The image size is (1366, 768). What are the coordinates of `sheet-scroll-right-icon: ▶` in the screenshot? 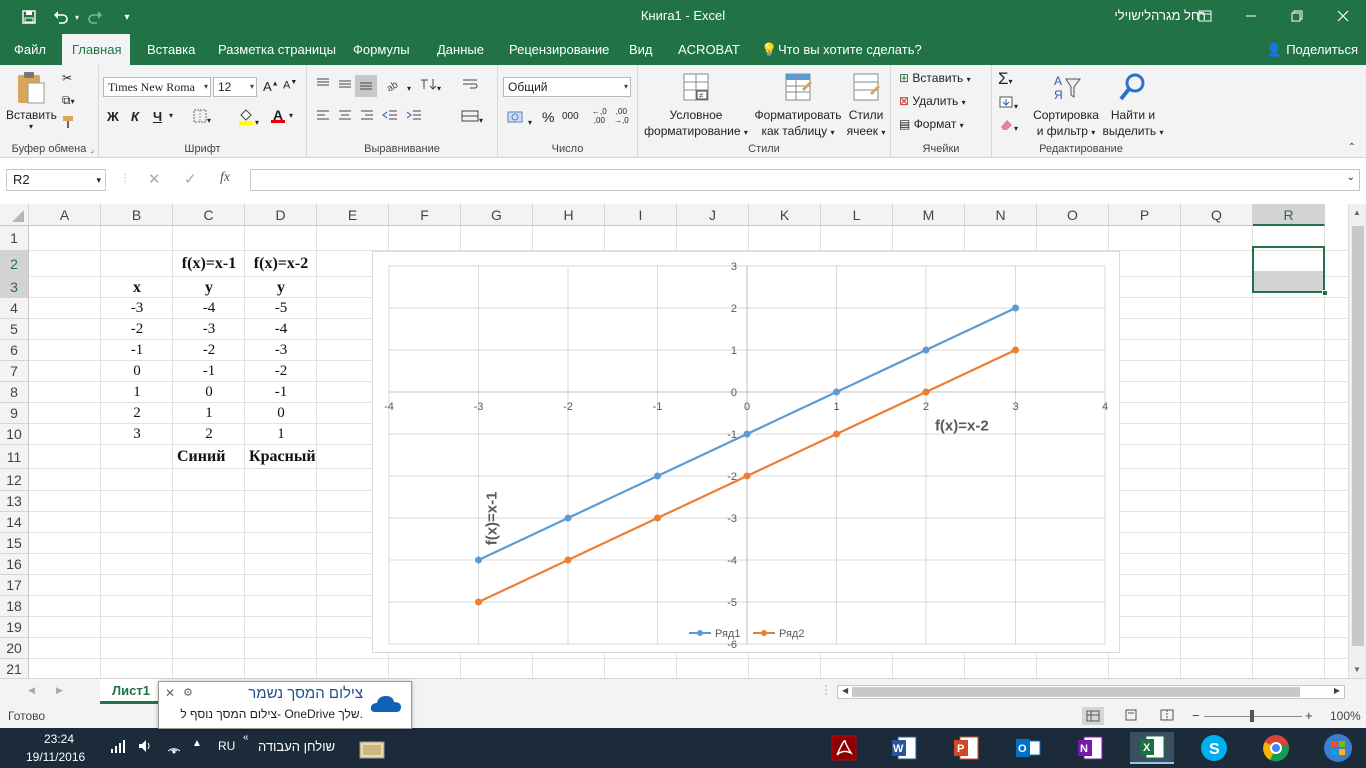 It's located at (59, 690).